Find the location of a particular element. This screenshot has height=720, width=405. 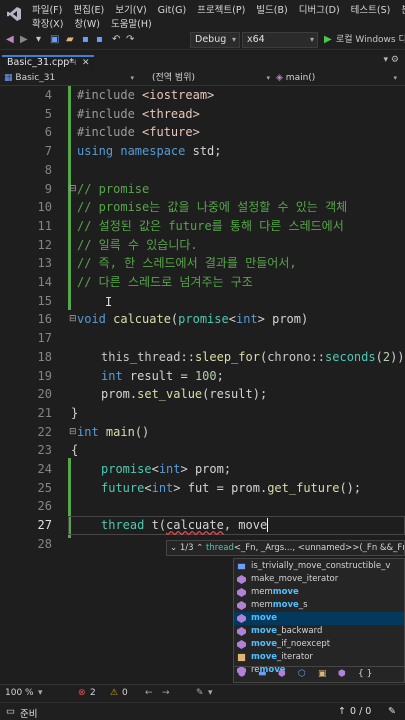

undo-icon: ↶ is located at coordinates (116, 40).